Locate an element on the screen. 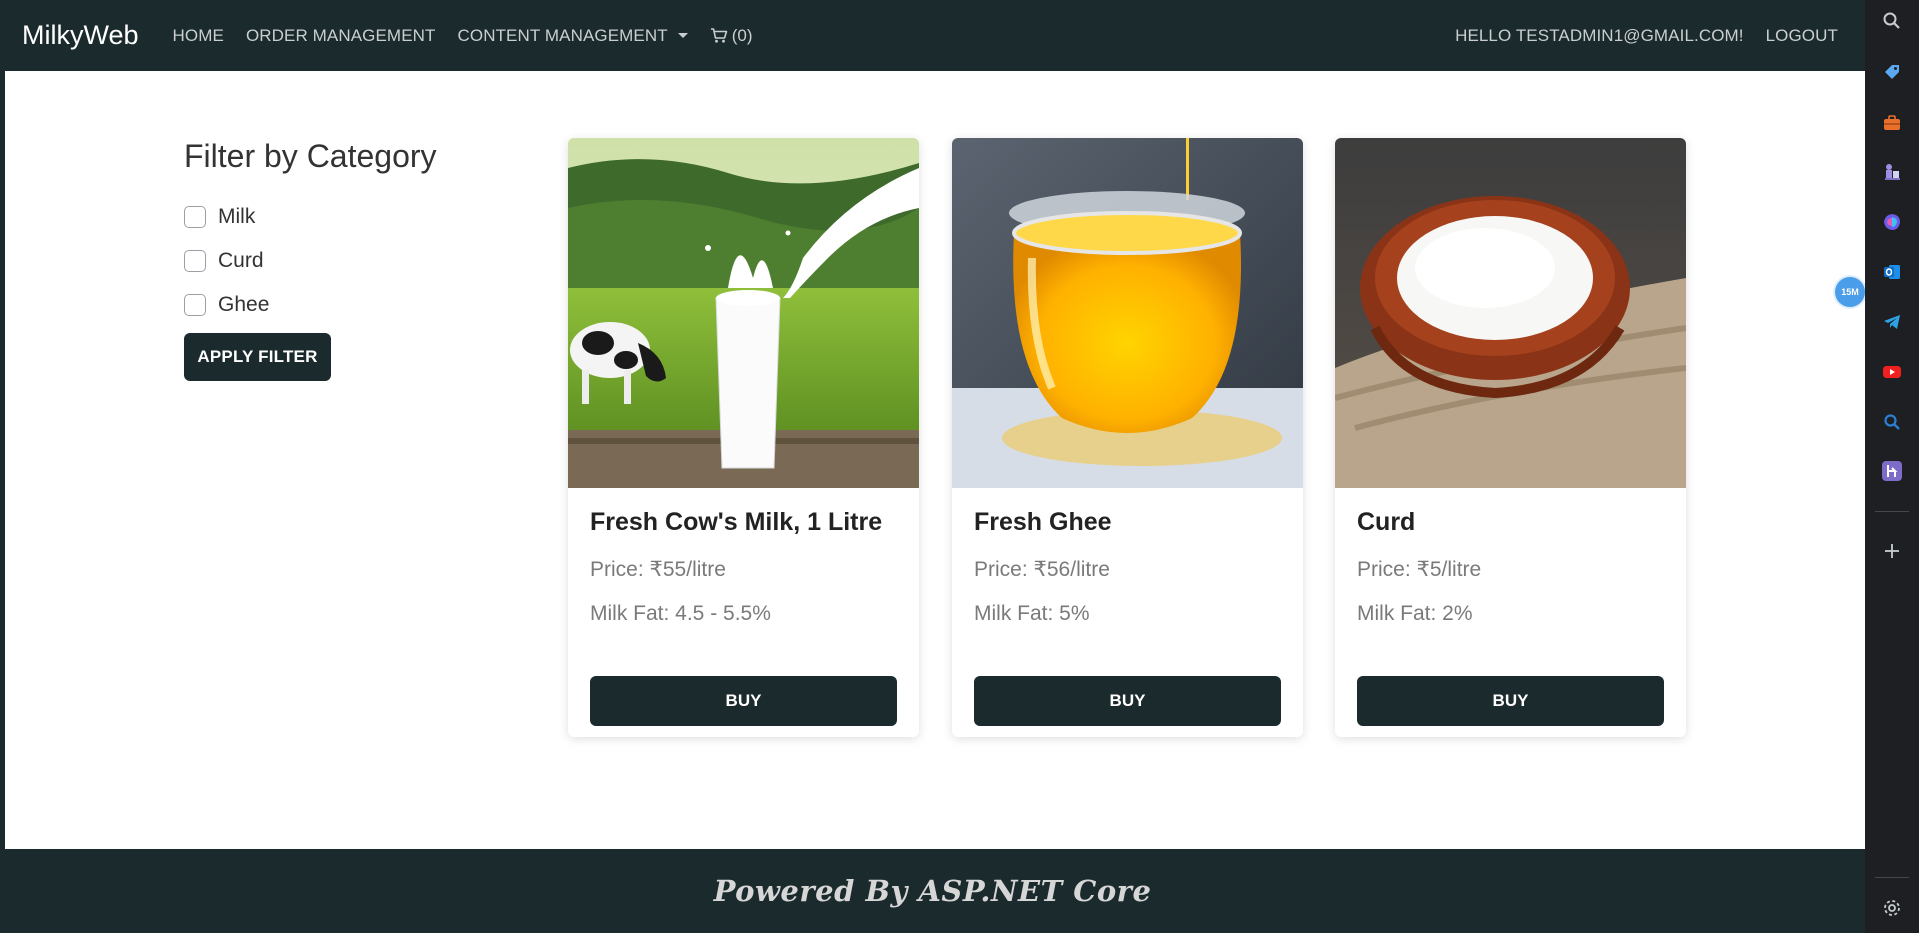  product-milk-fat: Milk Fat: 4.5 - 5.5% is located at coordinates (680, 613).